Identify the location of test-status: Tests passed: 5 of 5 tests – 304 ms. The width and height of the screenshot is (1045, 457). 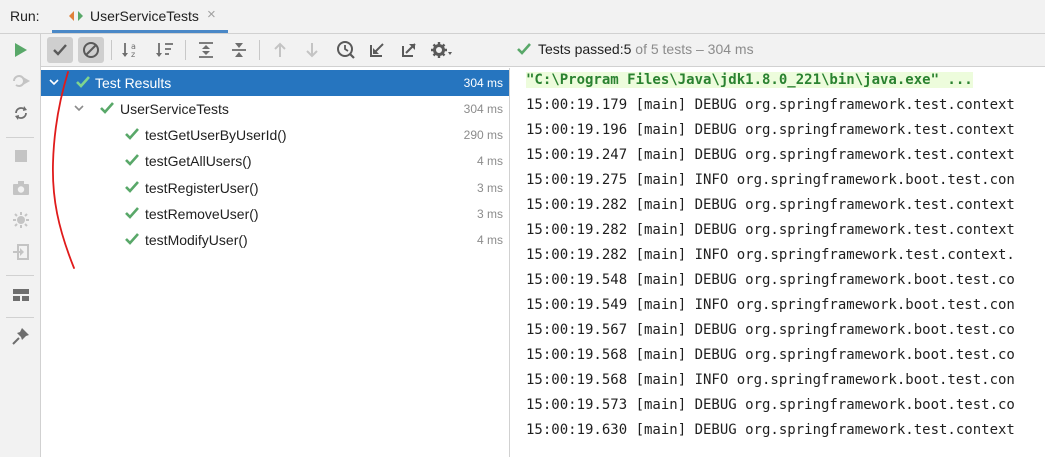
(635, 49).